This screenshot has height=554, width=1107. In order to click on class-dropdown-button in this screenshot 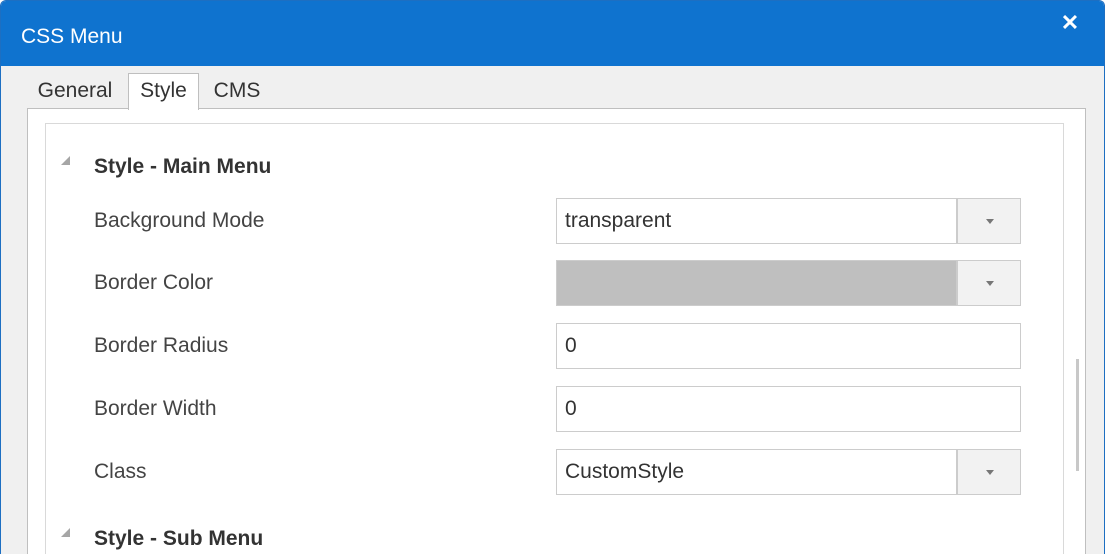, I will do `click(989, 472)`.